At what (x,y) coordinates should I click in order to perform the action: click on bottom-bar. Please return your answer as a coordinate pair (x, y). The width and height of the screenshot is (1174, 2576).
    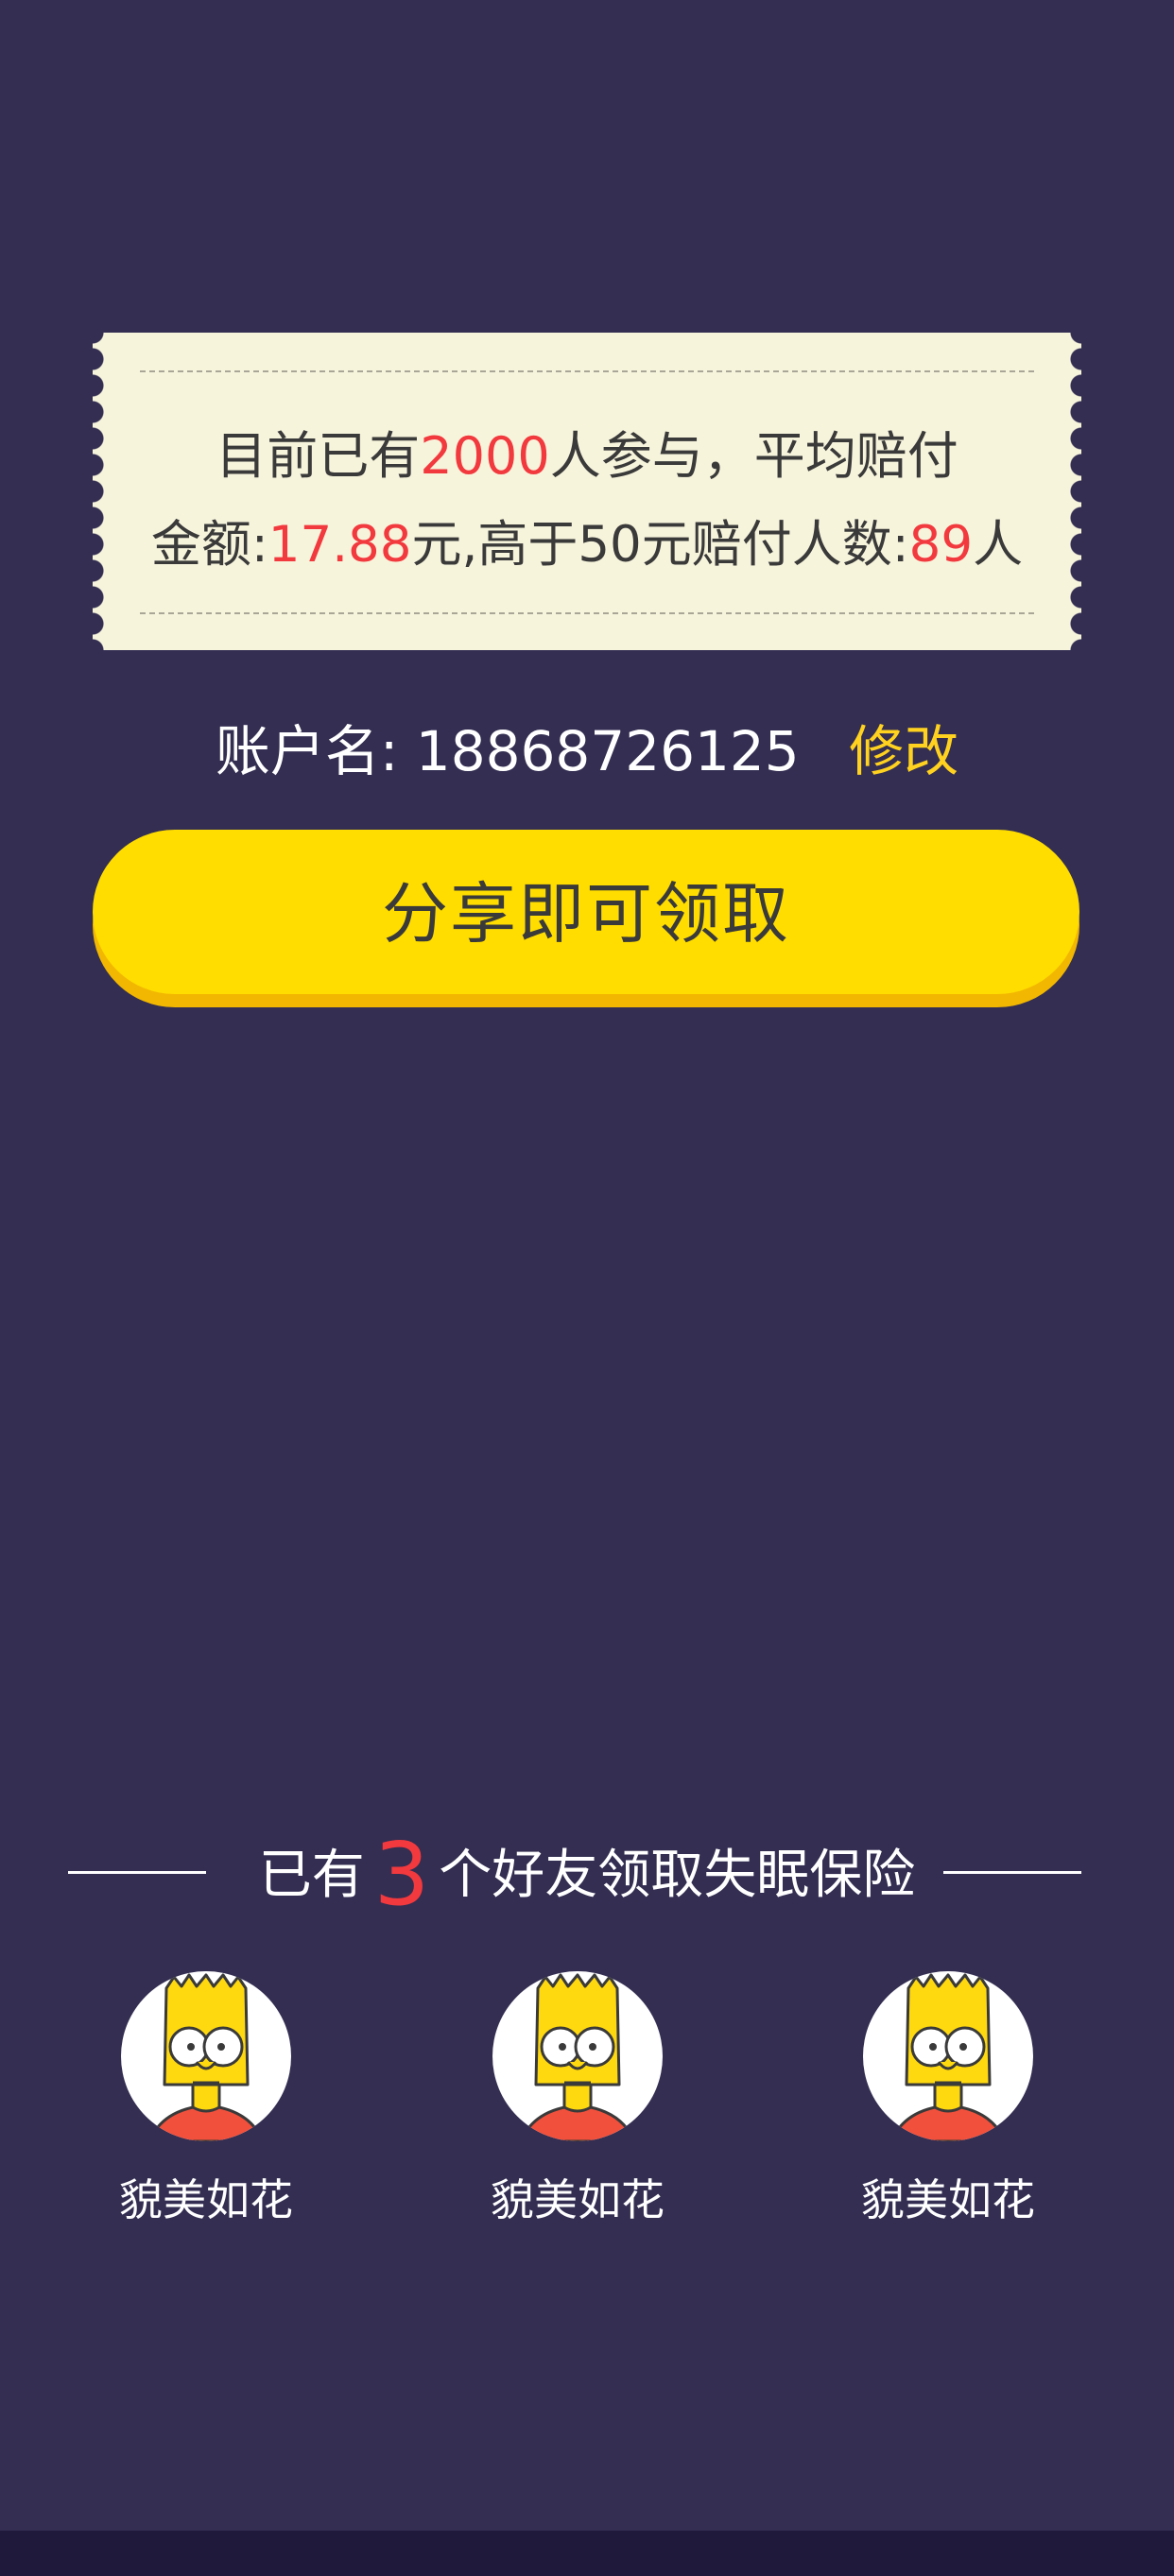
    Looking at the image, I should click on (587, 2553).